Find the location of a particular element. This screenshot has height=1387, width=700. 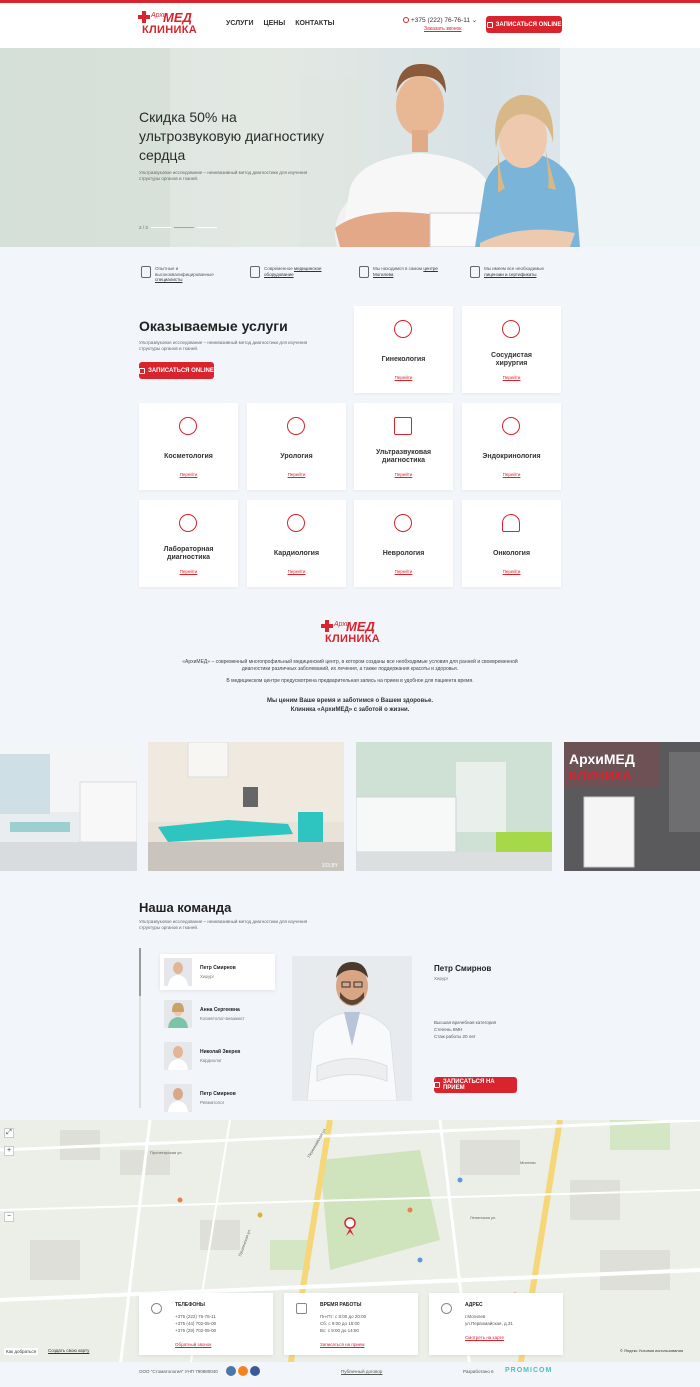

contact-title: ВРЕМЯ РАБОТЫ is located at coordinates (341, 1305).